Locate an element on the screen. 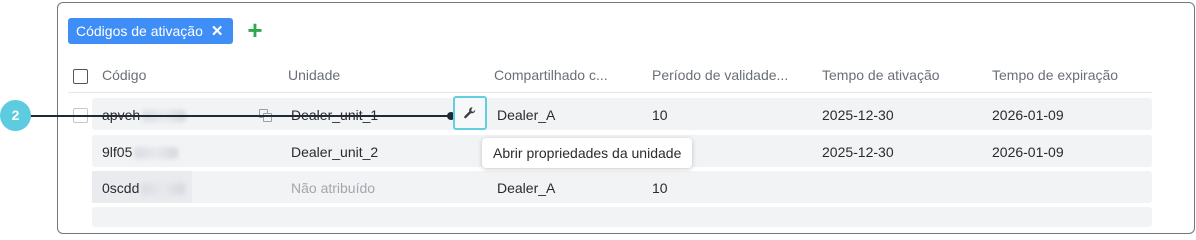  column-header-unit: Unidade is located at coordinates (314, 77).